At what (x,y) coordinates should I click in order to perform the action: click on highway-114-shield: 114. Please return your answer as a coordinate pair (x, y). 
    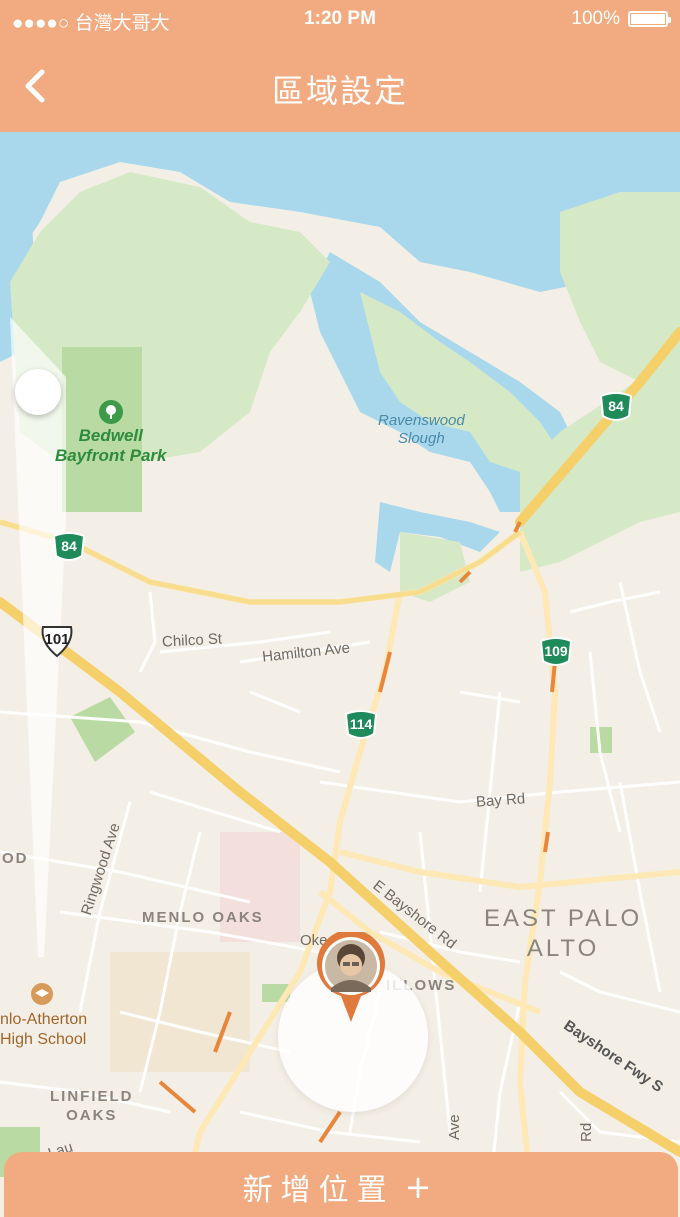
    Looking at the image, I should click on (361, 725).